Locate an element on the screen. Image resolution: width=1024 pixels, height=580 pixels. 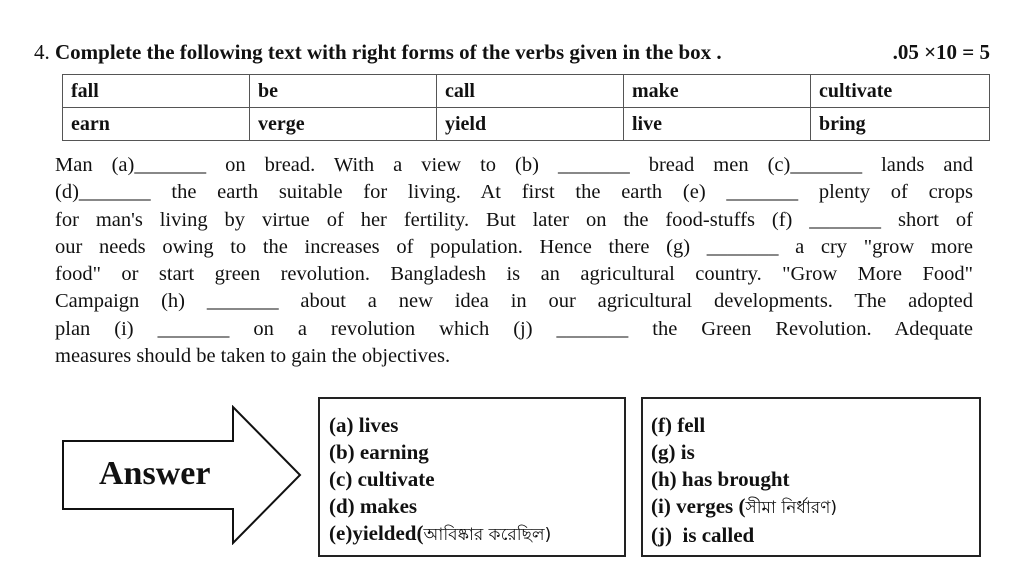
question-marks: .05 ×10 = 5 is located at coordinates (941, 52).